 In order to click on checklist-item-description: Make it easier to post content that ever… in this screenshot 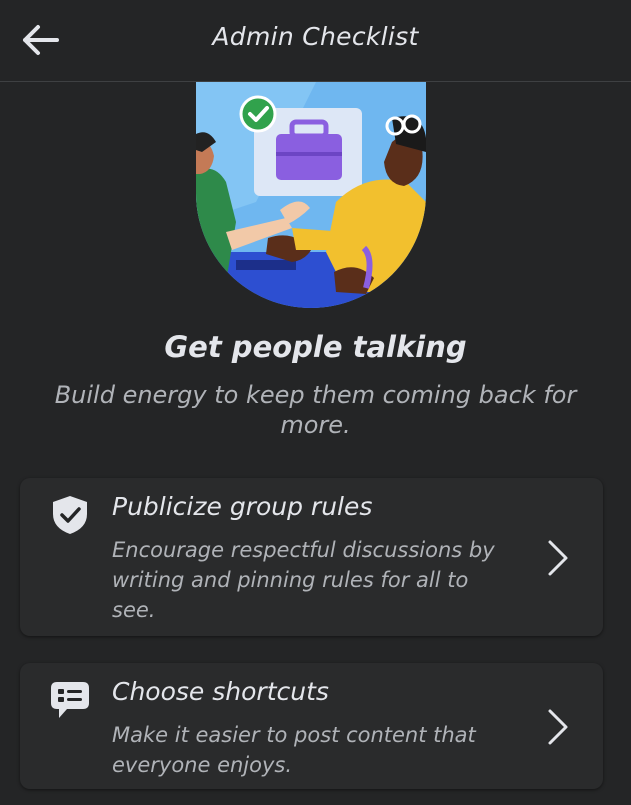, I will do `click(294, 750)`.